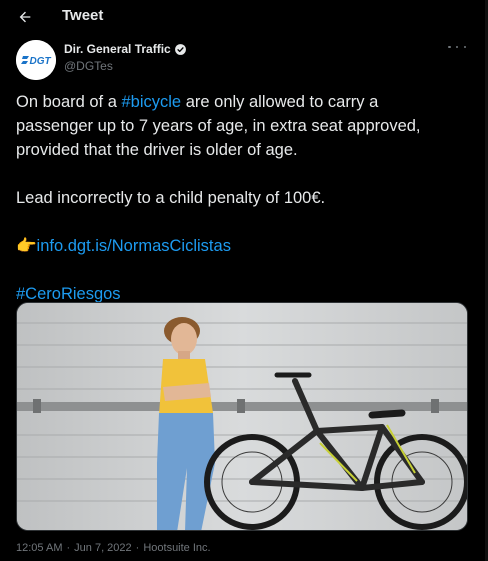 The image size is (488, 561). I want to click on dgt-logo: DGT, so click(36, 60).